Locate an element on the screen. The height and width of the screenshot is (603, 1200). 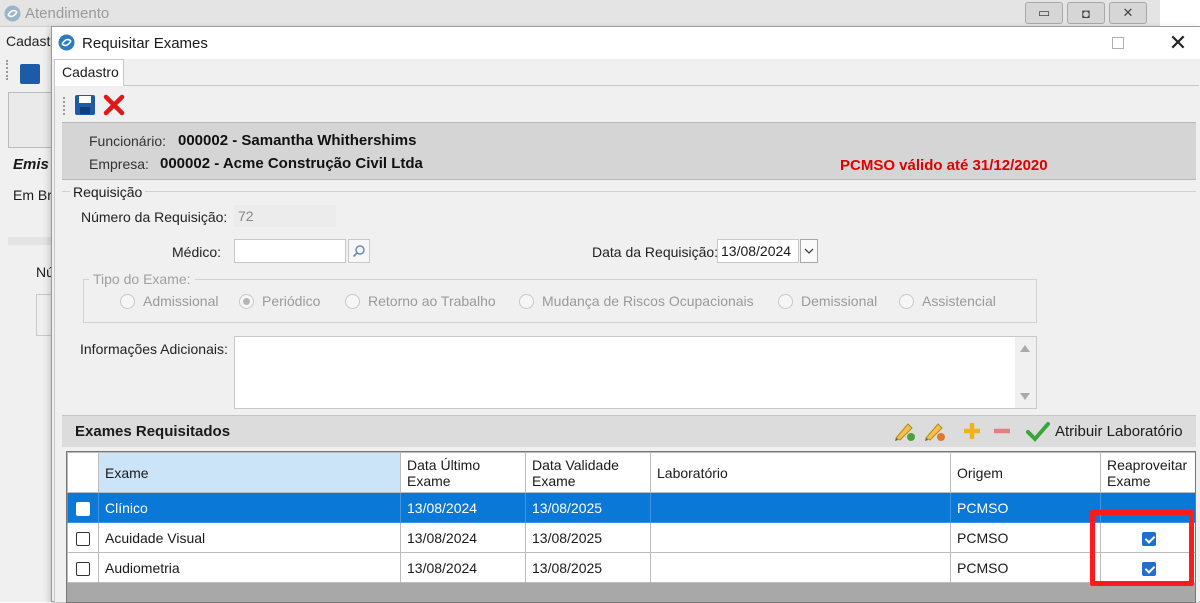
add-exame-button is located at coordinates (972, 431).